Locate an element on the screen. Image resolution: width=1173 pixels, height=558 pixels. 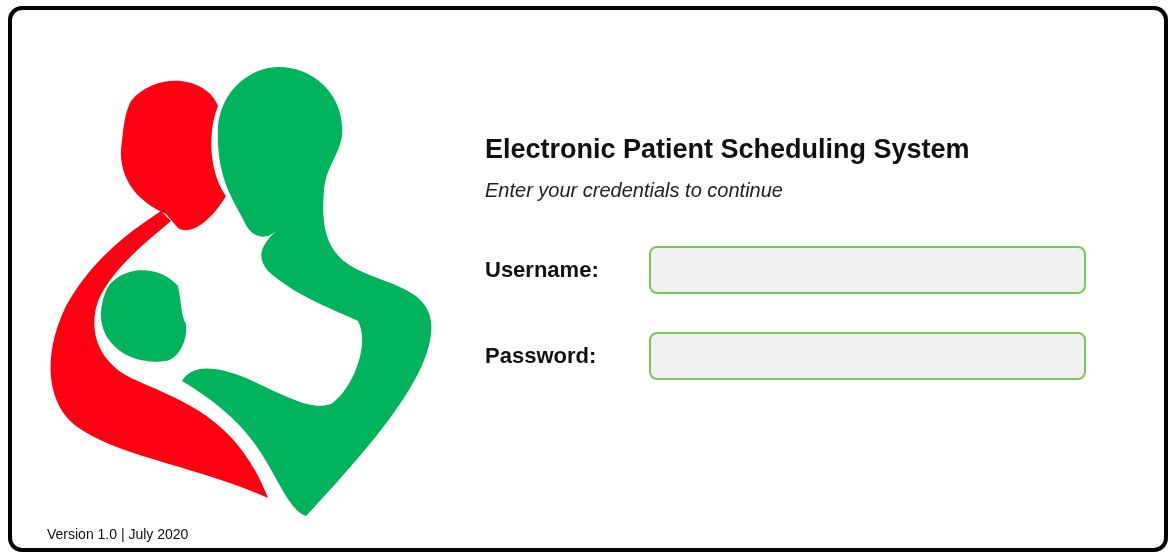
field-label: Username: is located at coordinates (542, 270).